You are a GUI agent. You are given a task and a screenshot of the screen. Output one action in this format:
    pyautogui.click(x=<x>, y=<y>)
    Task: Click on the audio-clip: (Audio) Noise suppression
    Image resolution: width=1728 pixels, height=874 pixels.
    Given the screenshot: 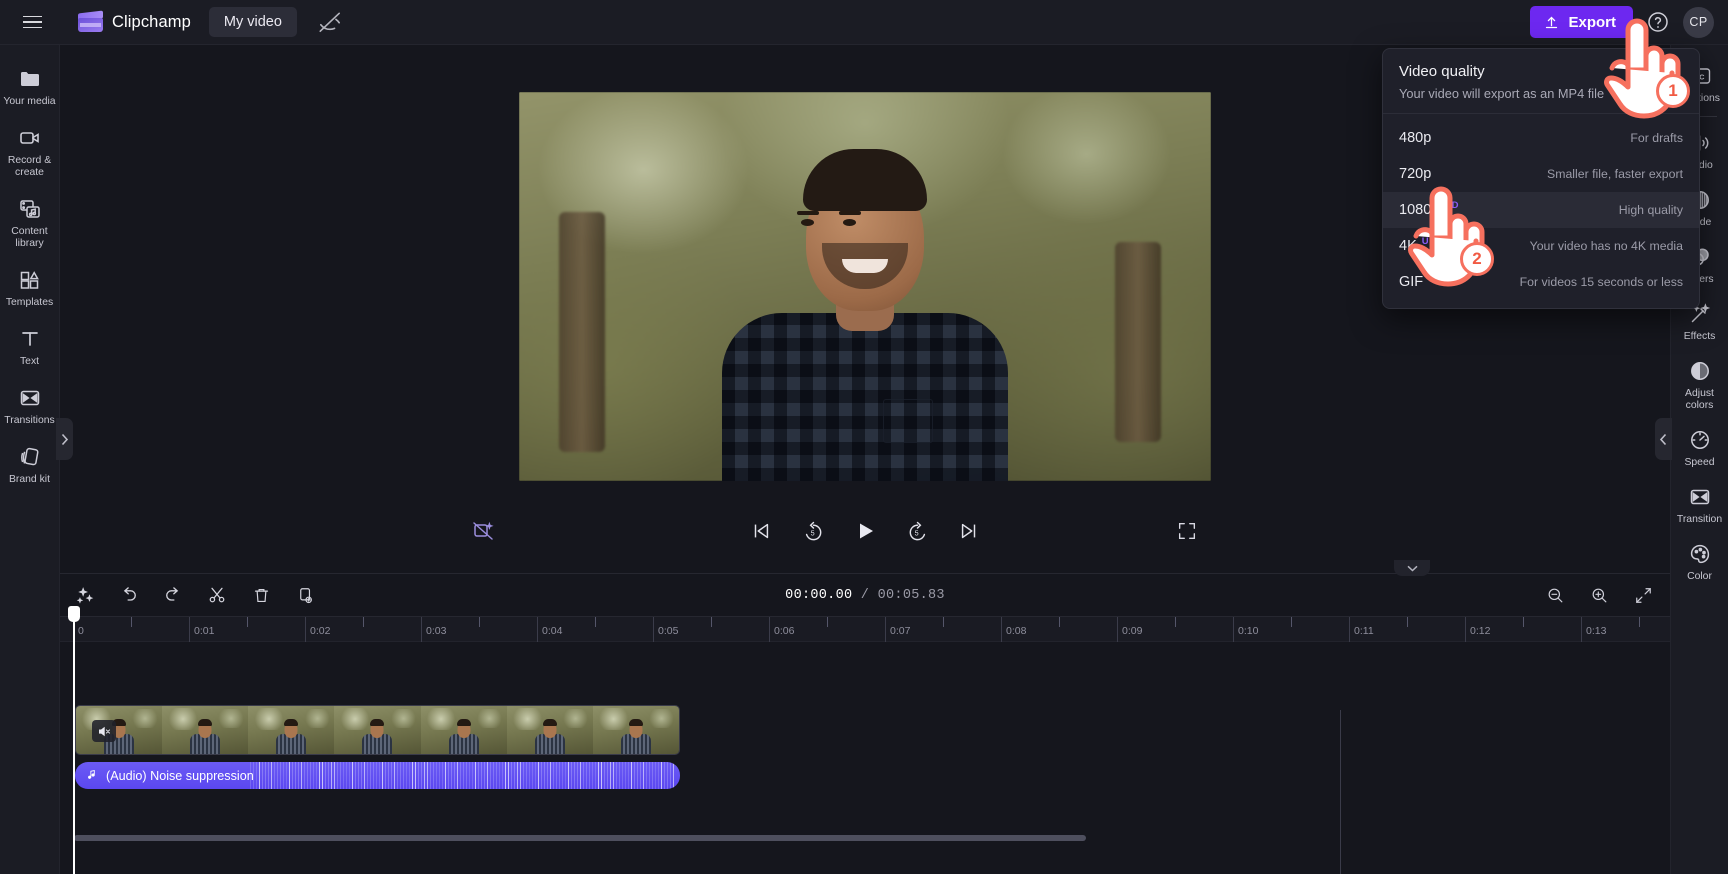 What is the action you would take?
    pyautogui.click(x=377, y=775)
    